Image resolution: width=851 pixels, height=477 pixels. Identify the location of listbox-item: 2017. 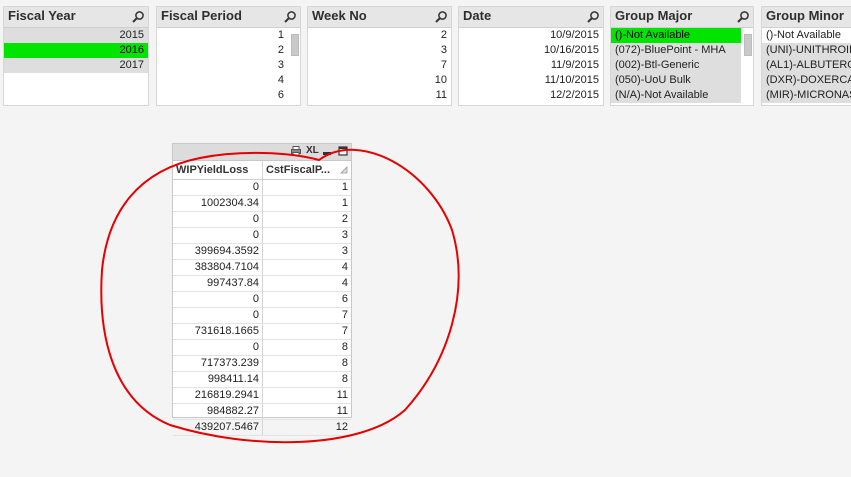
(76, 65).